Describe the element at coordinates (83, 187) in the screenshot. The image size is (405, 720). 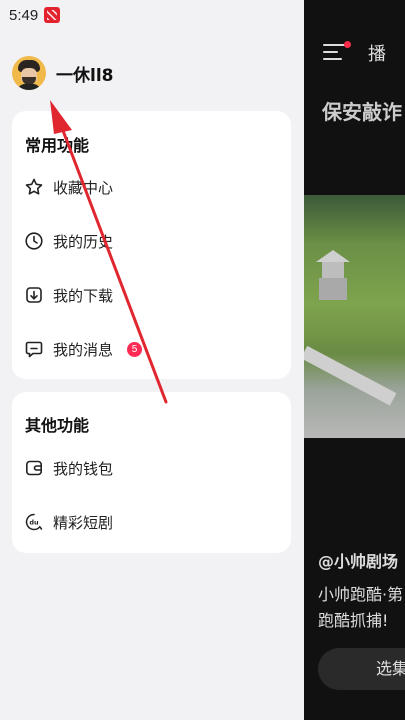
I see `menu-item-label: 收藏中心` at that location.